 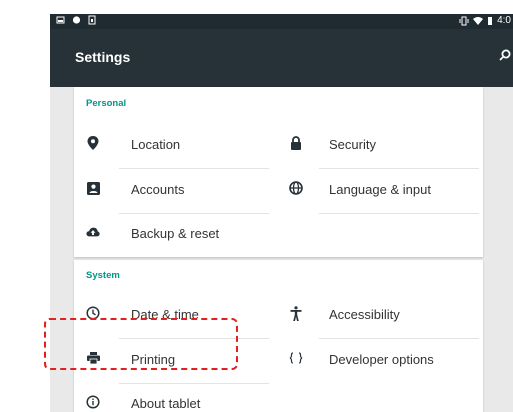 What do you see at coordinates (60, 20) in the screenshot?
I see `image-icon` at bounding box center [60, 20].